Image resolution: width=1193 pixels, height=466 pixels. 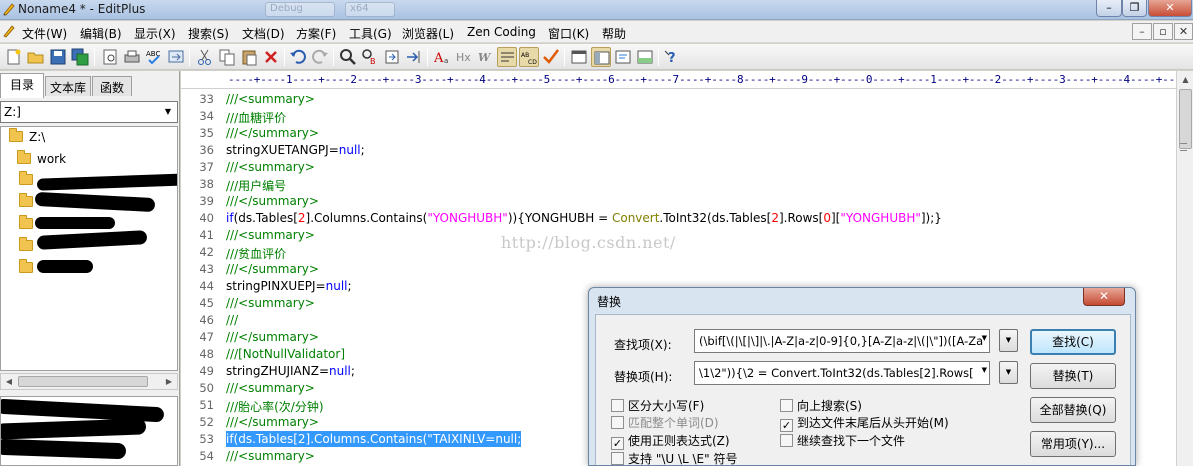 I want to click on print-preview-icon, so click(x=110, y=57).